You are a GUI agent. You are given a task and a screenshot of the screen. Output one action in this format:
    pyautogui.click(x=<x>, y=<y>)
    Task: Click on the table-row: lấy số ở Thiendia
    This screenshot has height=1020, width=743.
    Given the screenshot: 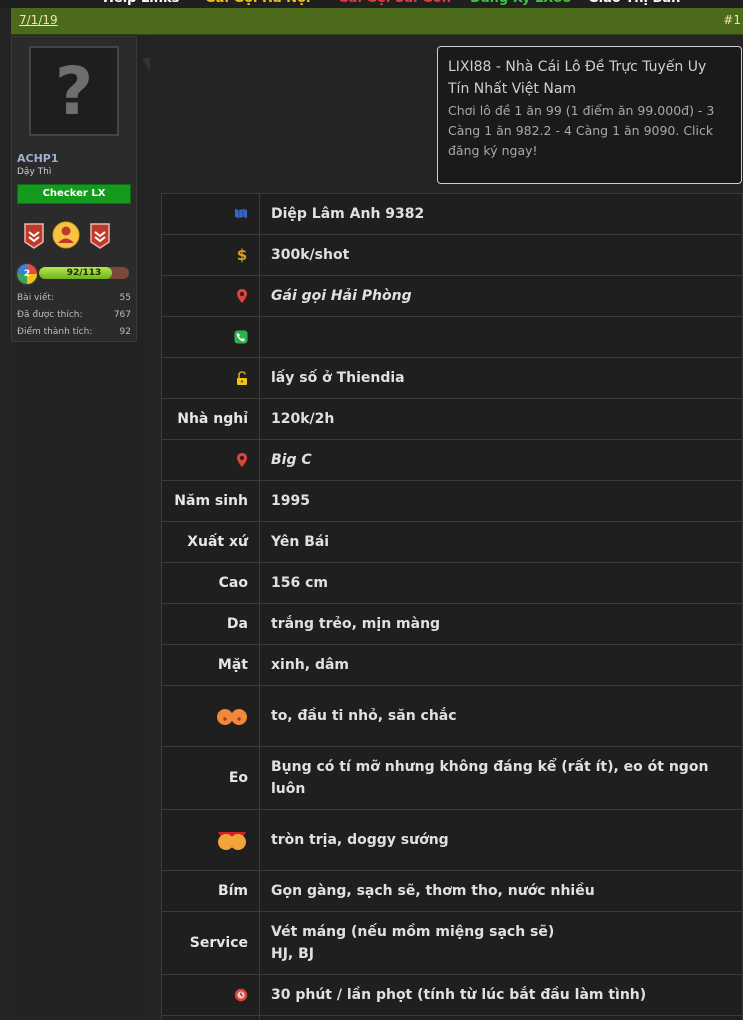 What is the action you would take?
    pyautogui.click(x=452, y=378)
    